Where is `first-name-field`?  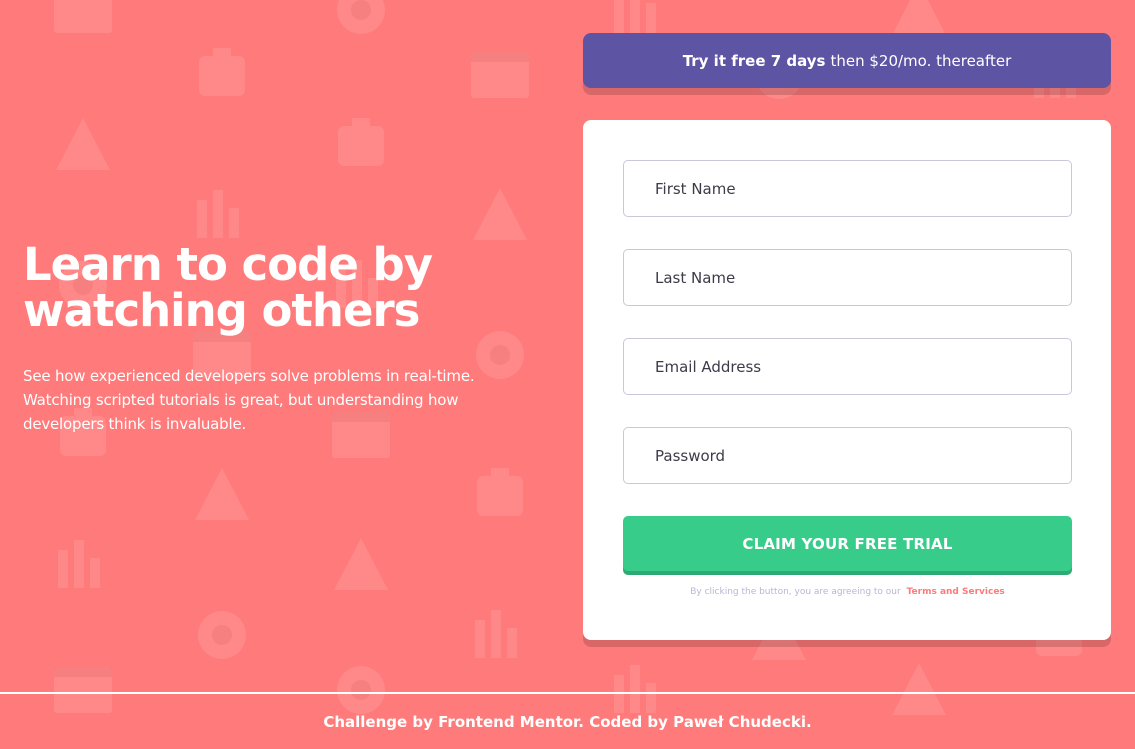 first-name-field is located at coordinates (847, 188).